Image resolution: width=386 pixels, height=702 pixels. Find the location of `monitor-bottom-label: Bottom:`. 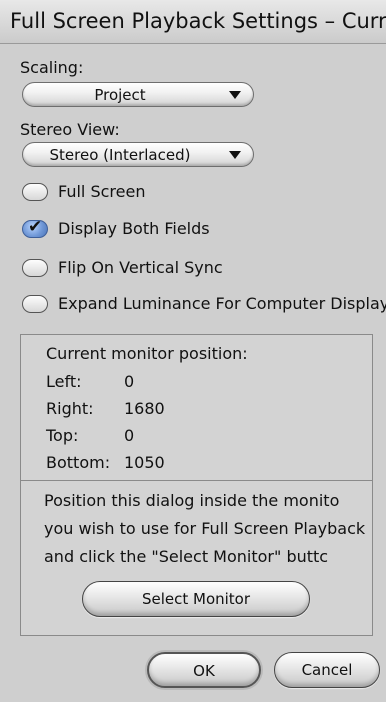

monitor-bottom-label: Bottom: is located at coordinates (78, 462).